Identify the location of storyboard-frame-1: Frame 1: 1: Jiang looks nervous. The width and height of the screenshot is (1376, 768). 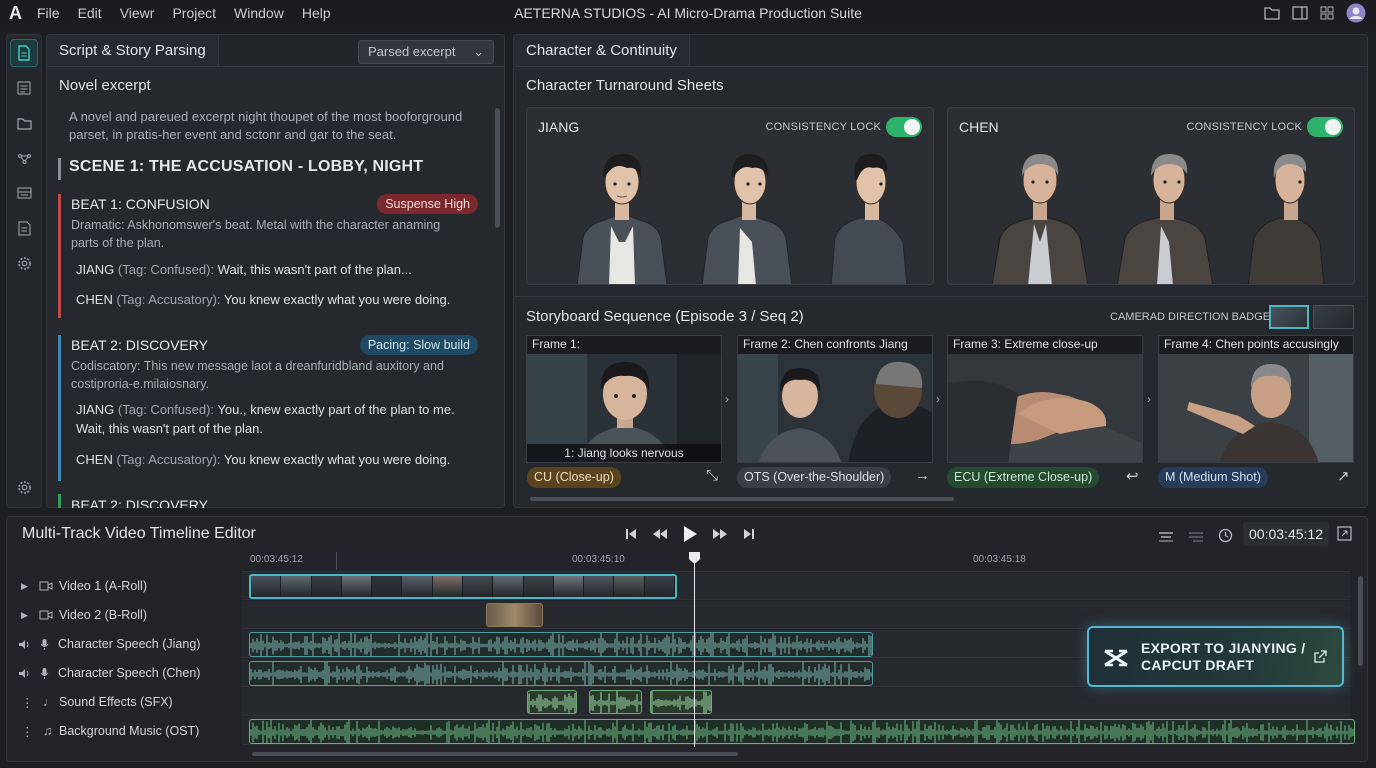
(624, 399).